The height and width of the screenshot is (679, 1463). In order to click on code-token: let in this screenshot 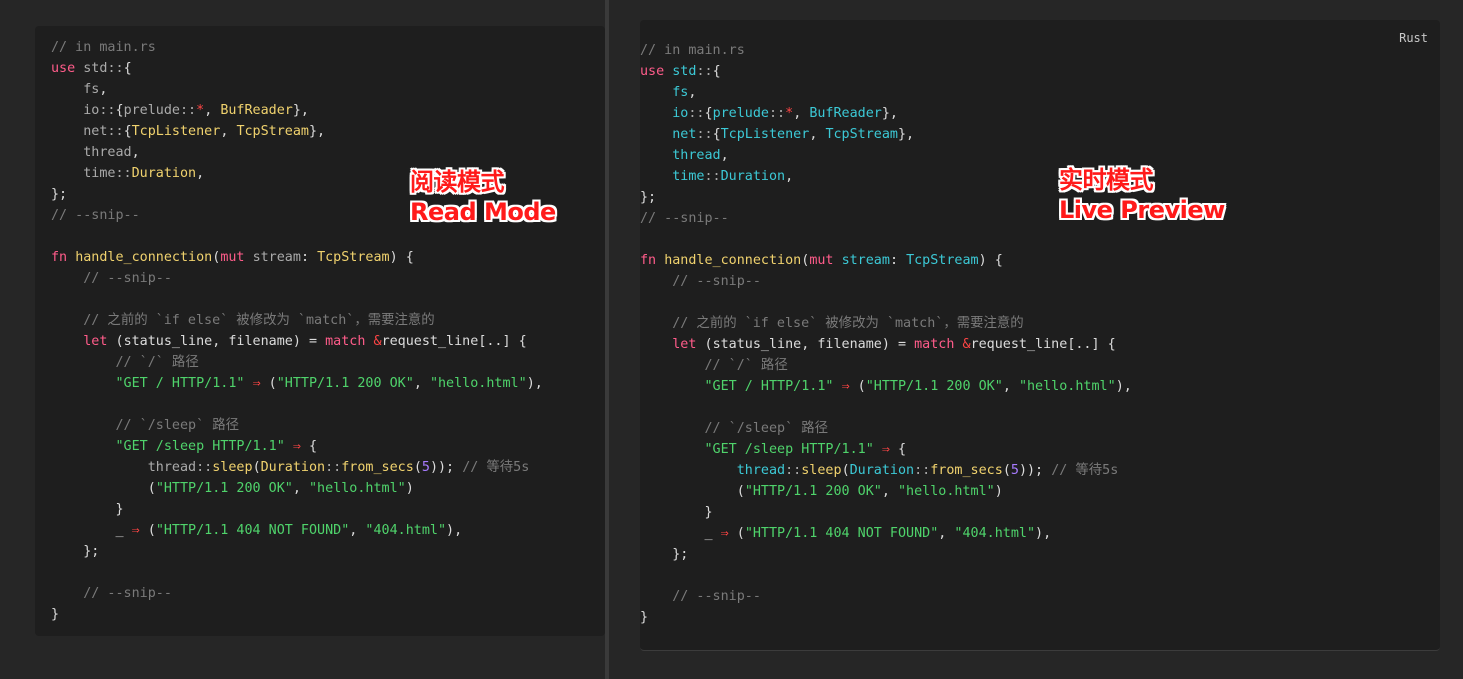, I will do `click(684, 344)`.